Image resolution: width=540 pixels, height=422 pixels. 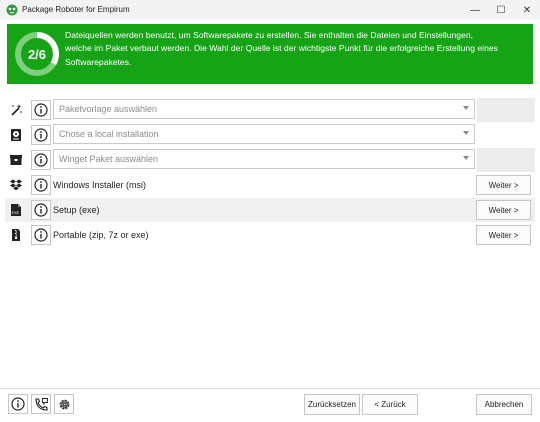 I want to click on winget-action-placeholder, so click(x=506, y=160).